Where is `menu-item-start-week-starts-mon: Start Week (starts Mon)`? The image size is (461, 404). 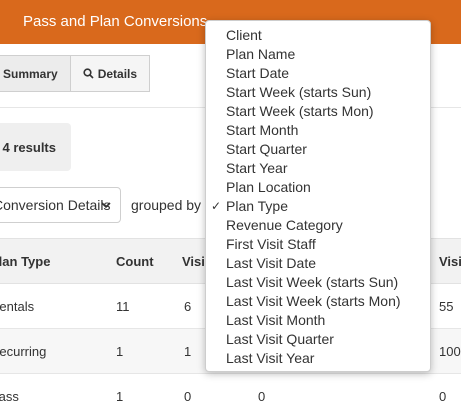 menu-item-start-week-starts-mon: Start Week (starts Mon) is located at coordinates (318, 111).